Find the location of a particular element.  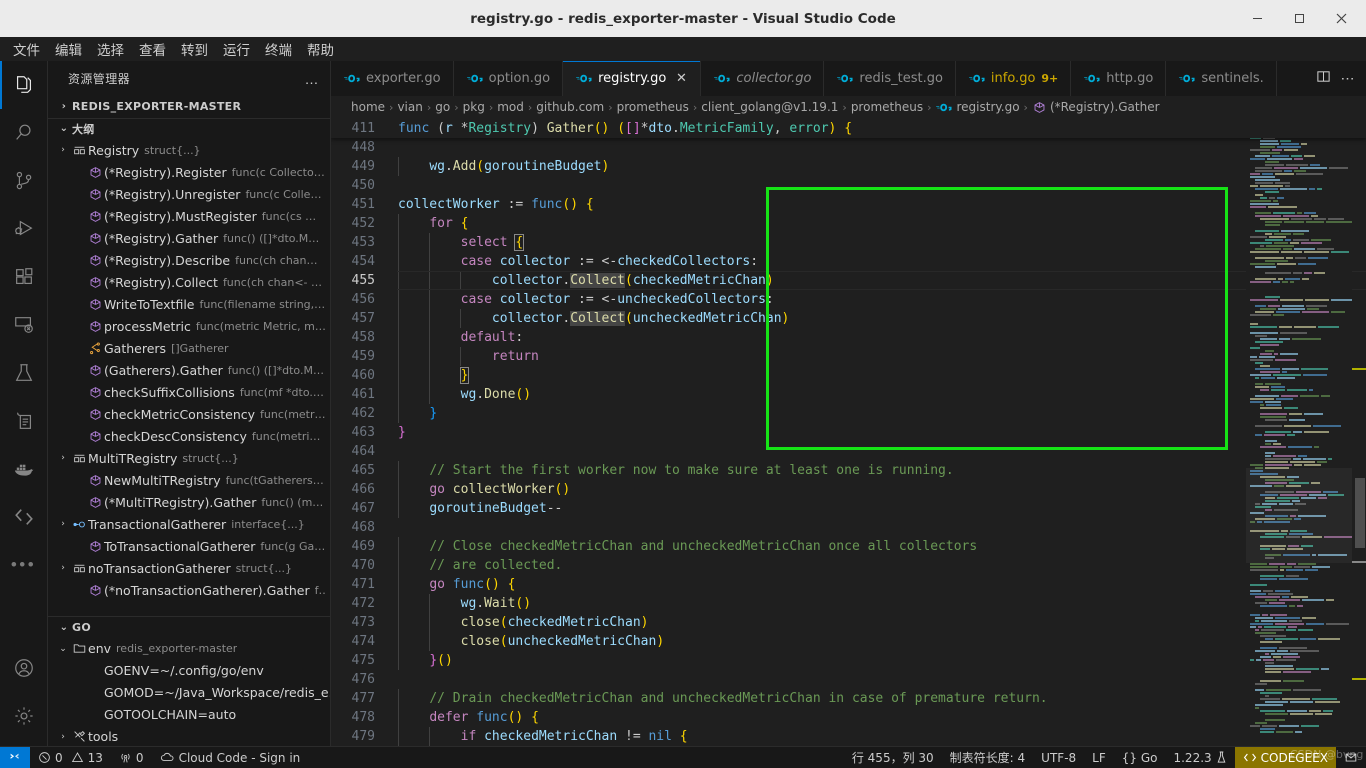

code-line: 478 defer func() { is located at coordinates (848, 717).